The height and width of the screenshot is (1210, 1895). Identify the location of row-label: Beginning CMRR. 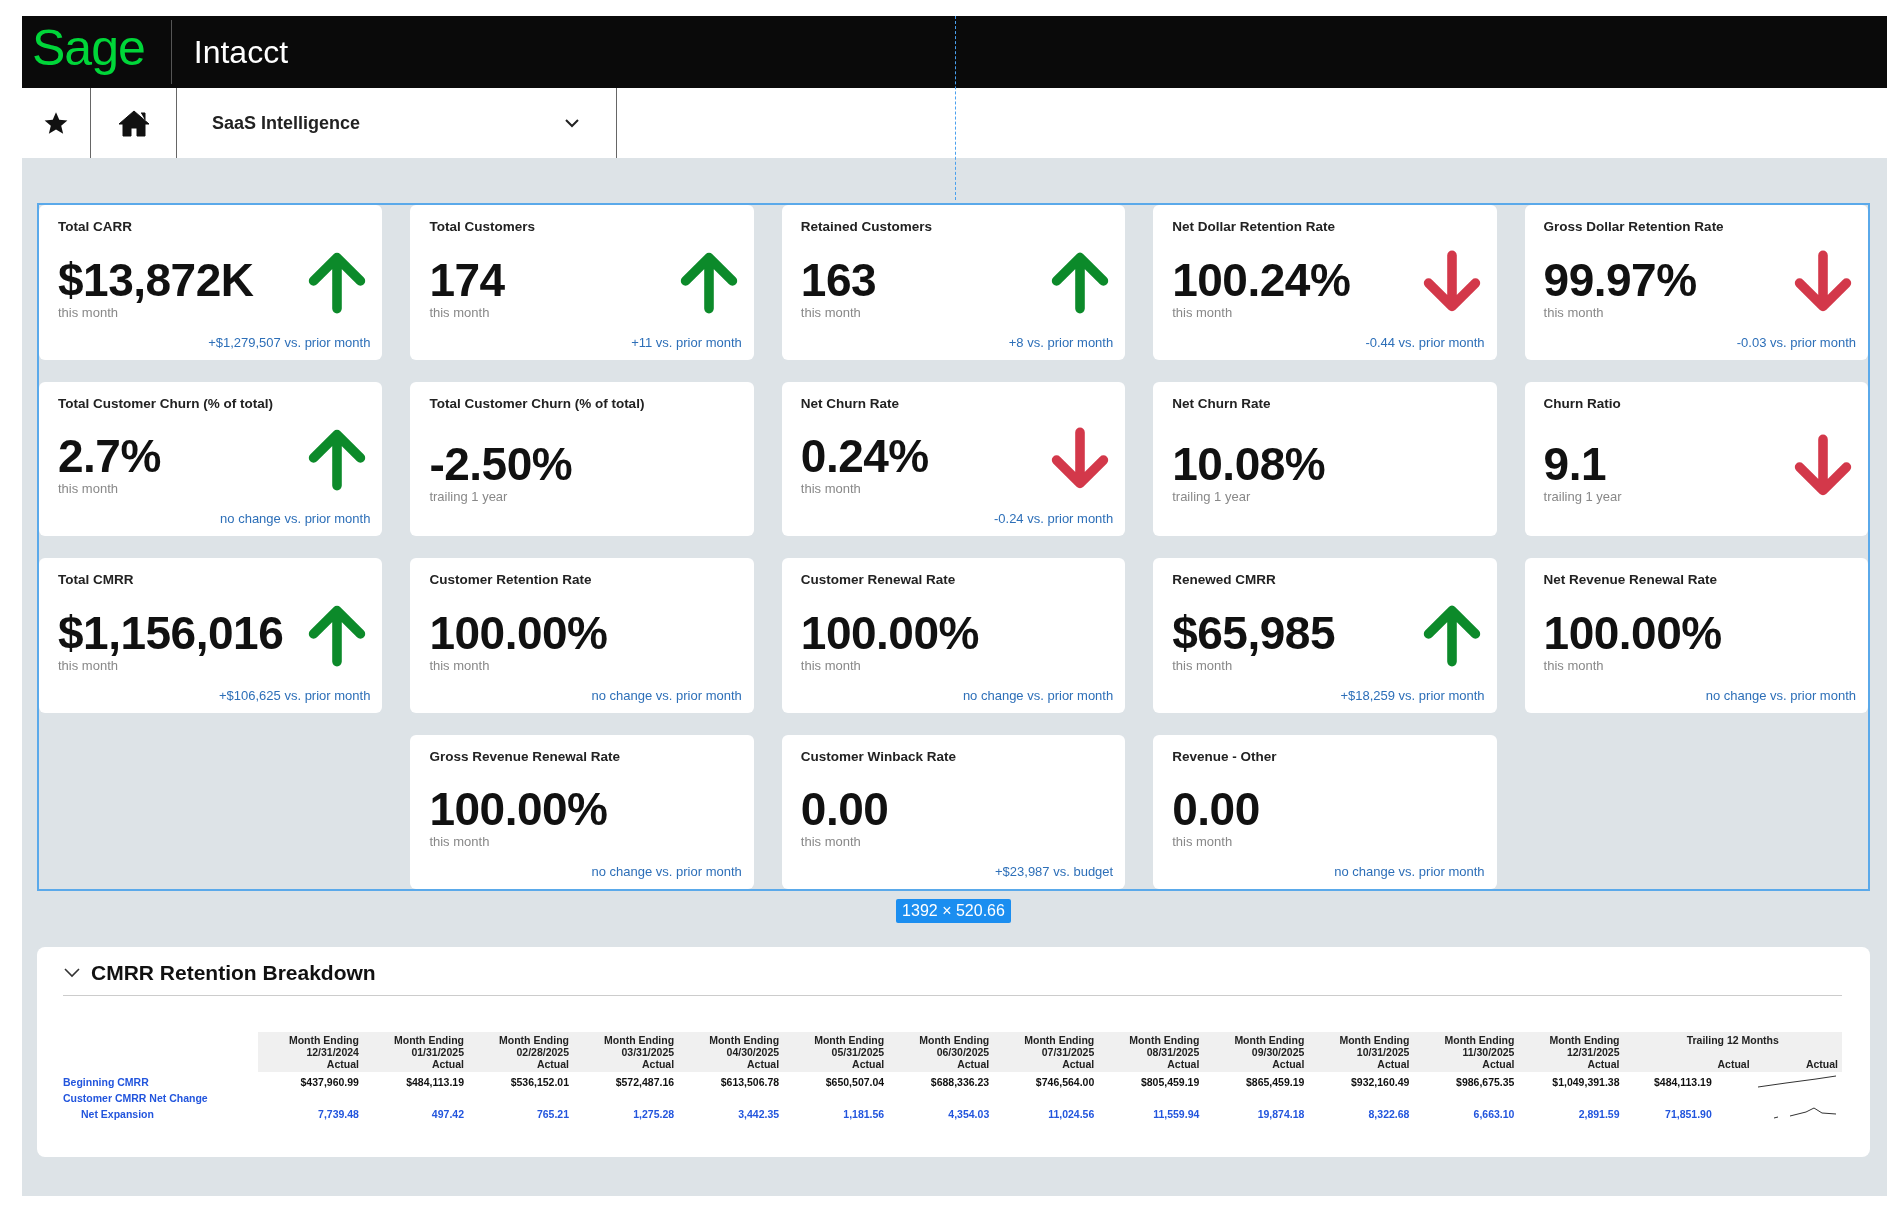
(160, 1082).